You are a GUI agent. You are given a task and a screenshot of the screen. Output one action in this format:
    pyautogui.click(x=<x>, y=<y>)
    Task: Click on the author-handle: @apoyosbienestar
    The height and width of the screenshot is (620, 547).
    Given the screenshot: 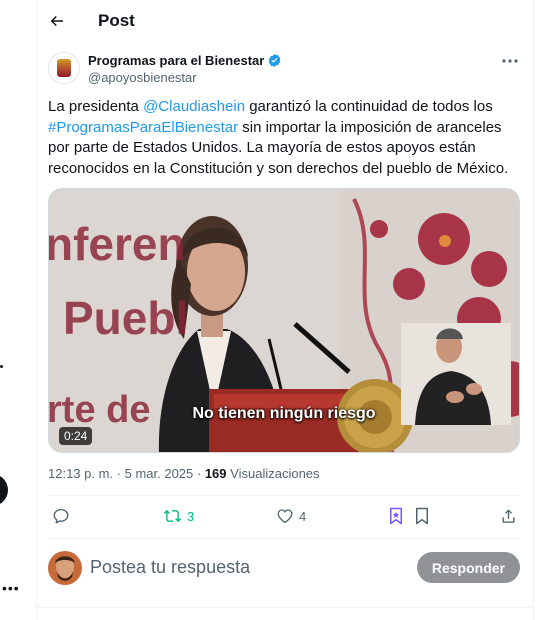 What is the action you would take?
    pyautogui.click(x=142, y=77)
    